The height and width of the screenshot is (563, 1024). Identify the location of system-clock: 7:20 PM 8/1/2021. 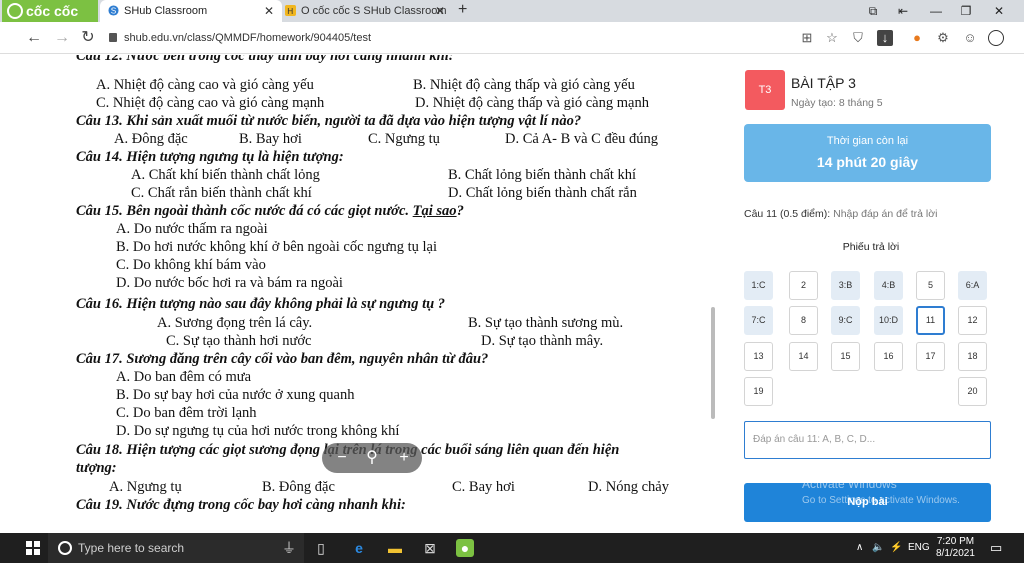
(955, 548).